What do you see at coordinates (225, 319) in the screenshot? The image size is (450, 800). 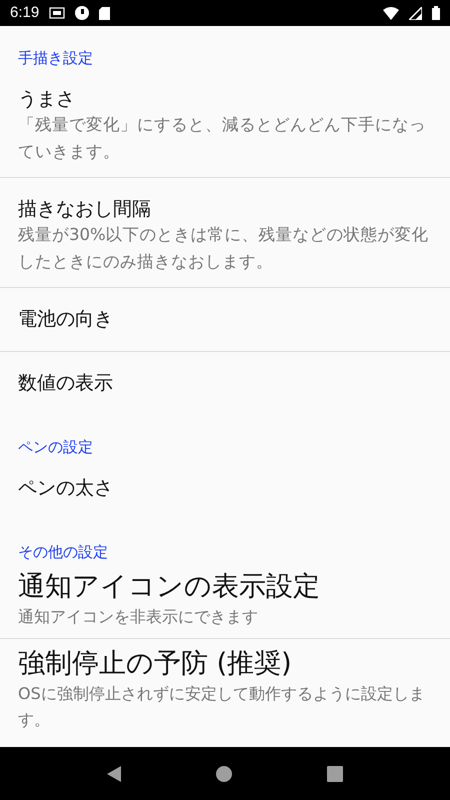 I see `preference-item: 電池の向き` at bounding box center [225, 319].